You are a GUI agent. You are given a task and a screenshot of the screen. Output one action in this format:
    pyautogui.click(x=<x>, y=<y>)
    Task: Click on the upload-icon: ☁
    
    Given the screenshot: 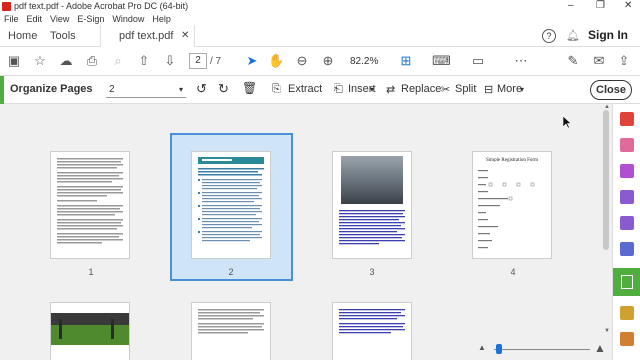 What is the action you would take?
    pyautogui.click(x=66, y=61)
    